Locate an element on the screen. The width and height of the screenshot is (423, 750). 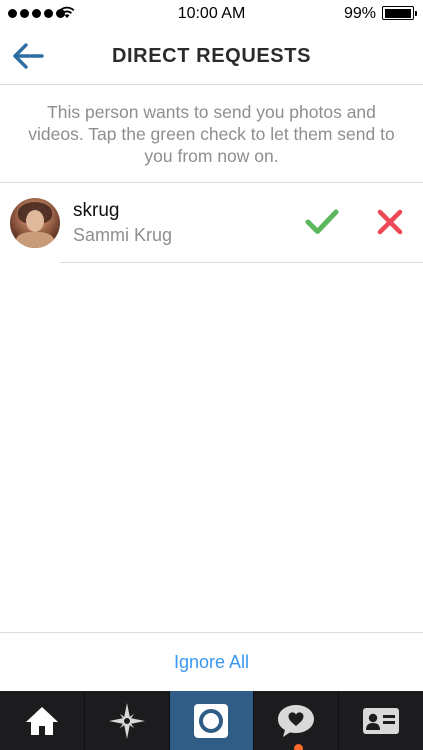
battery-percent: 99% is located at coordinates (359, 13).